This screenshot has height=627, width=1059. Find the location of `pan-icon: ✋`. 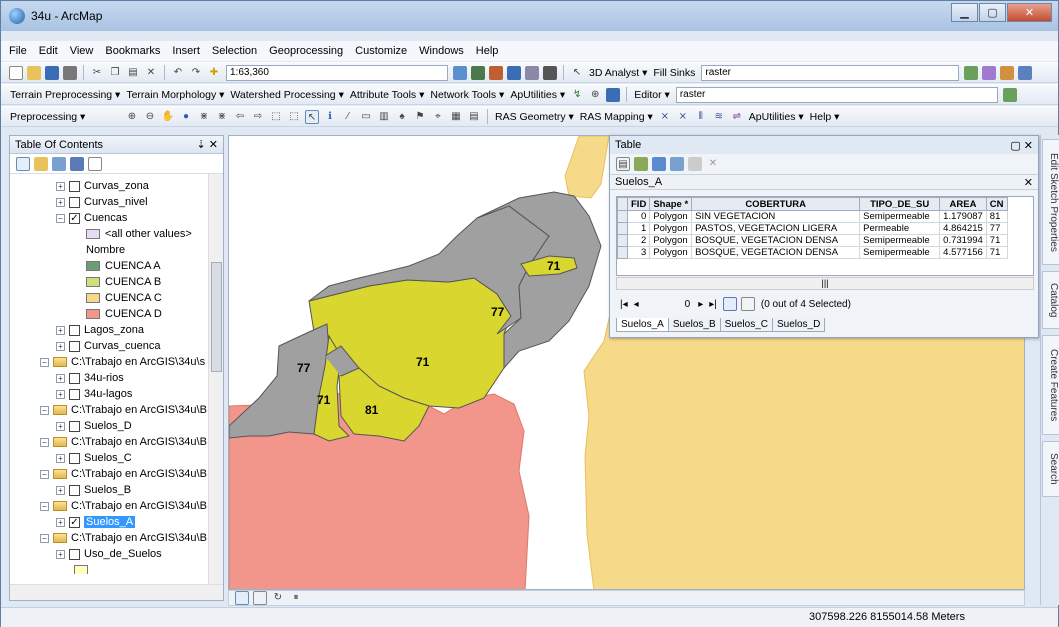

pan-icon: ✋ is located at coordinates (168, 117).